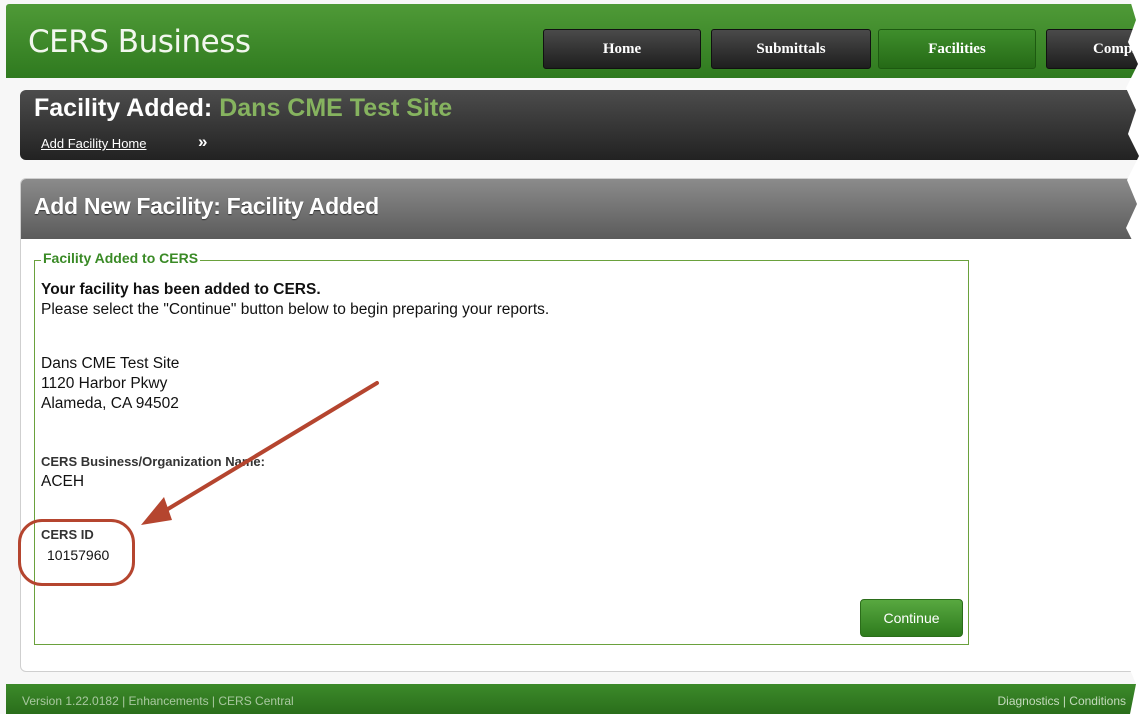  What do you see at coordinates (957, 49) in the screenshot?
I see `nav-facilities-button: Facilities` at bounding box center [957, 49].